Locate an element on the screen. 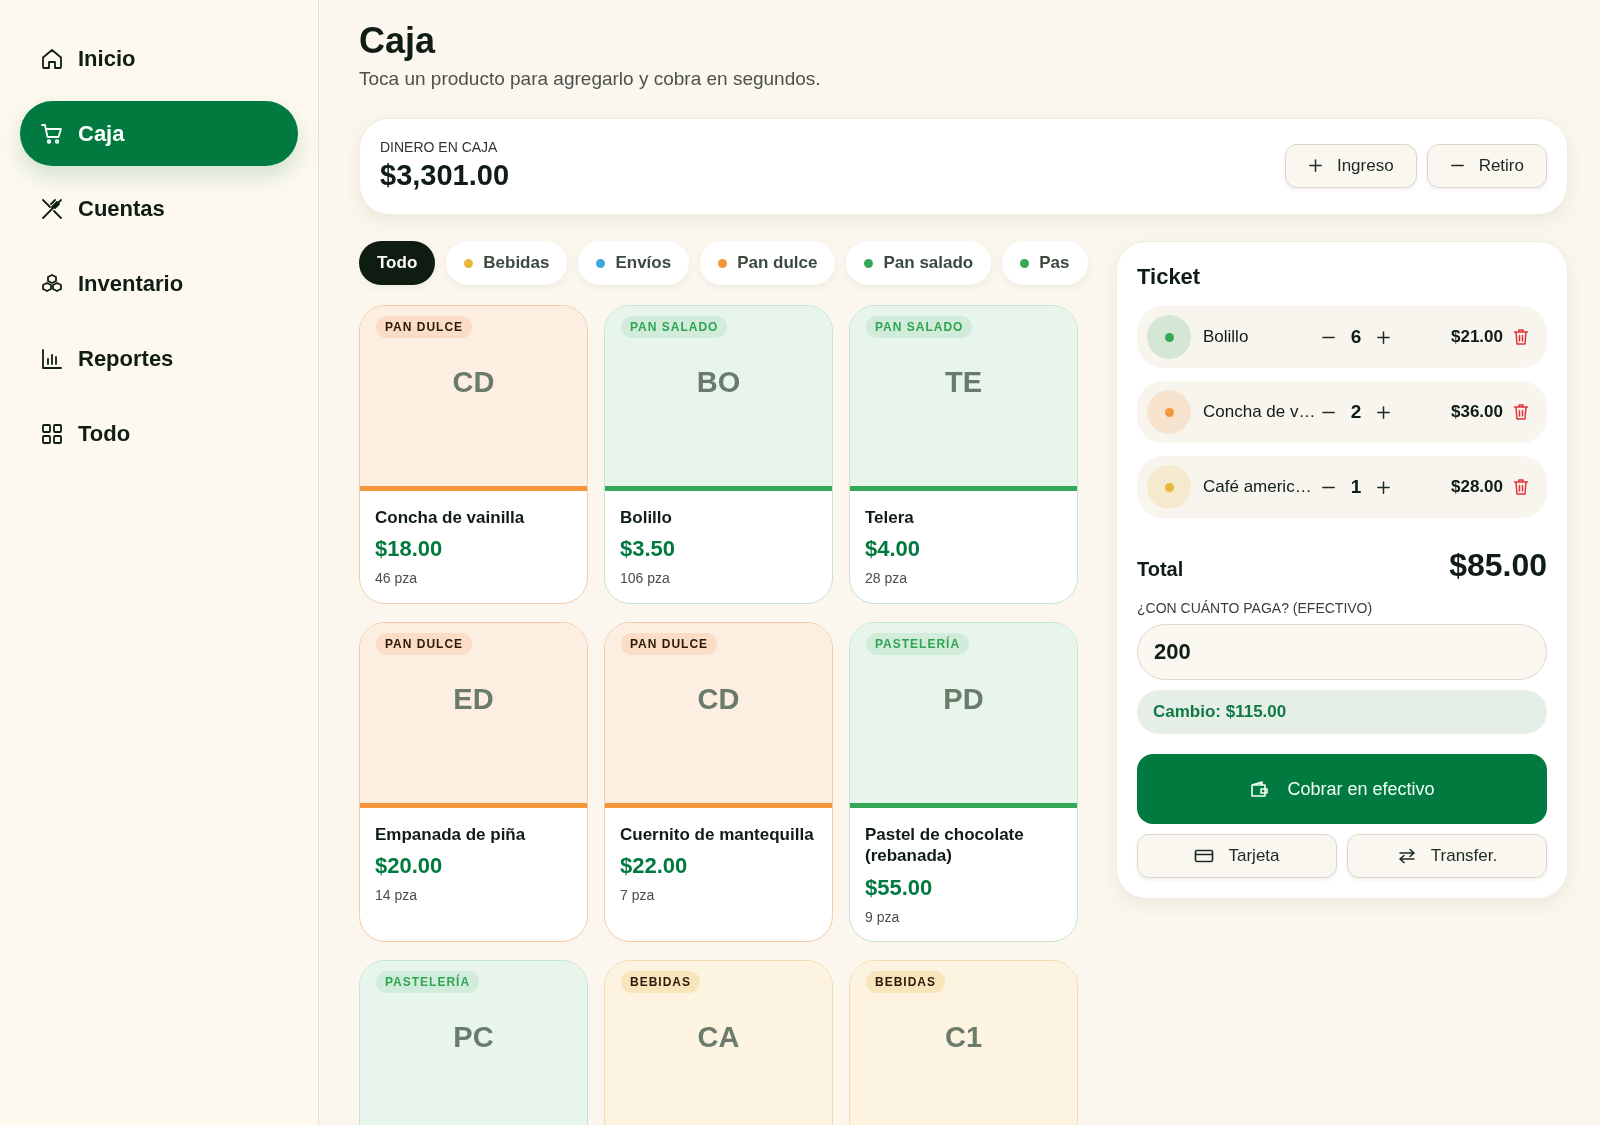 The height and width of the screenshot is (1125, 1600). deposit-button: Ingreso is located at coordinates (1350, 165).